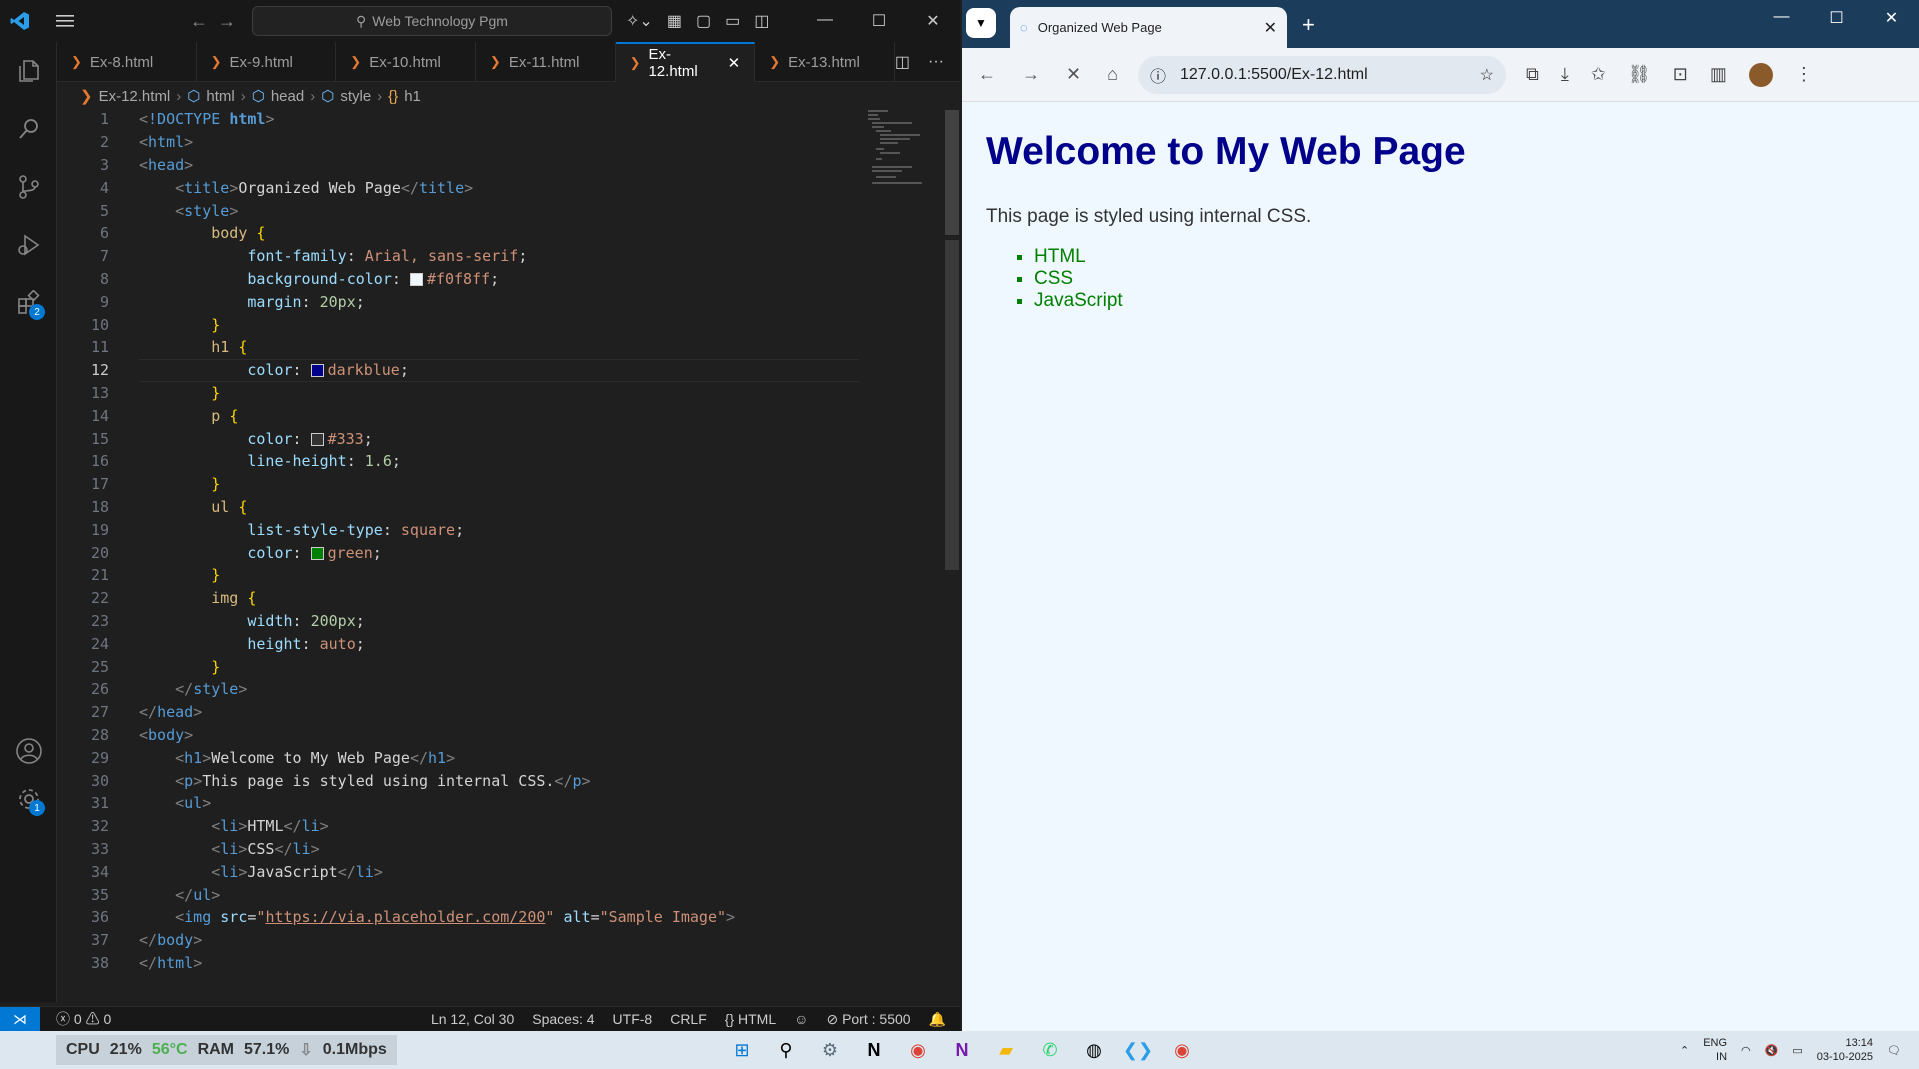  What do you see at coordinates (134, 803) in the screenshot?
I see `code-line: 31 <ul>` at bounding box center [134, 803].